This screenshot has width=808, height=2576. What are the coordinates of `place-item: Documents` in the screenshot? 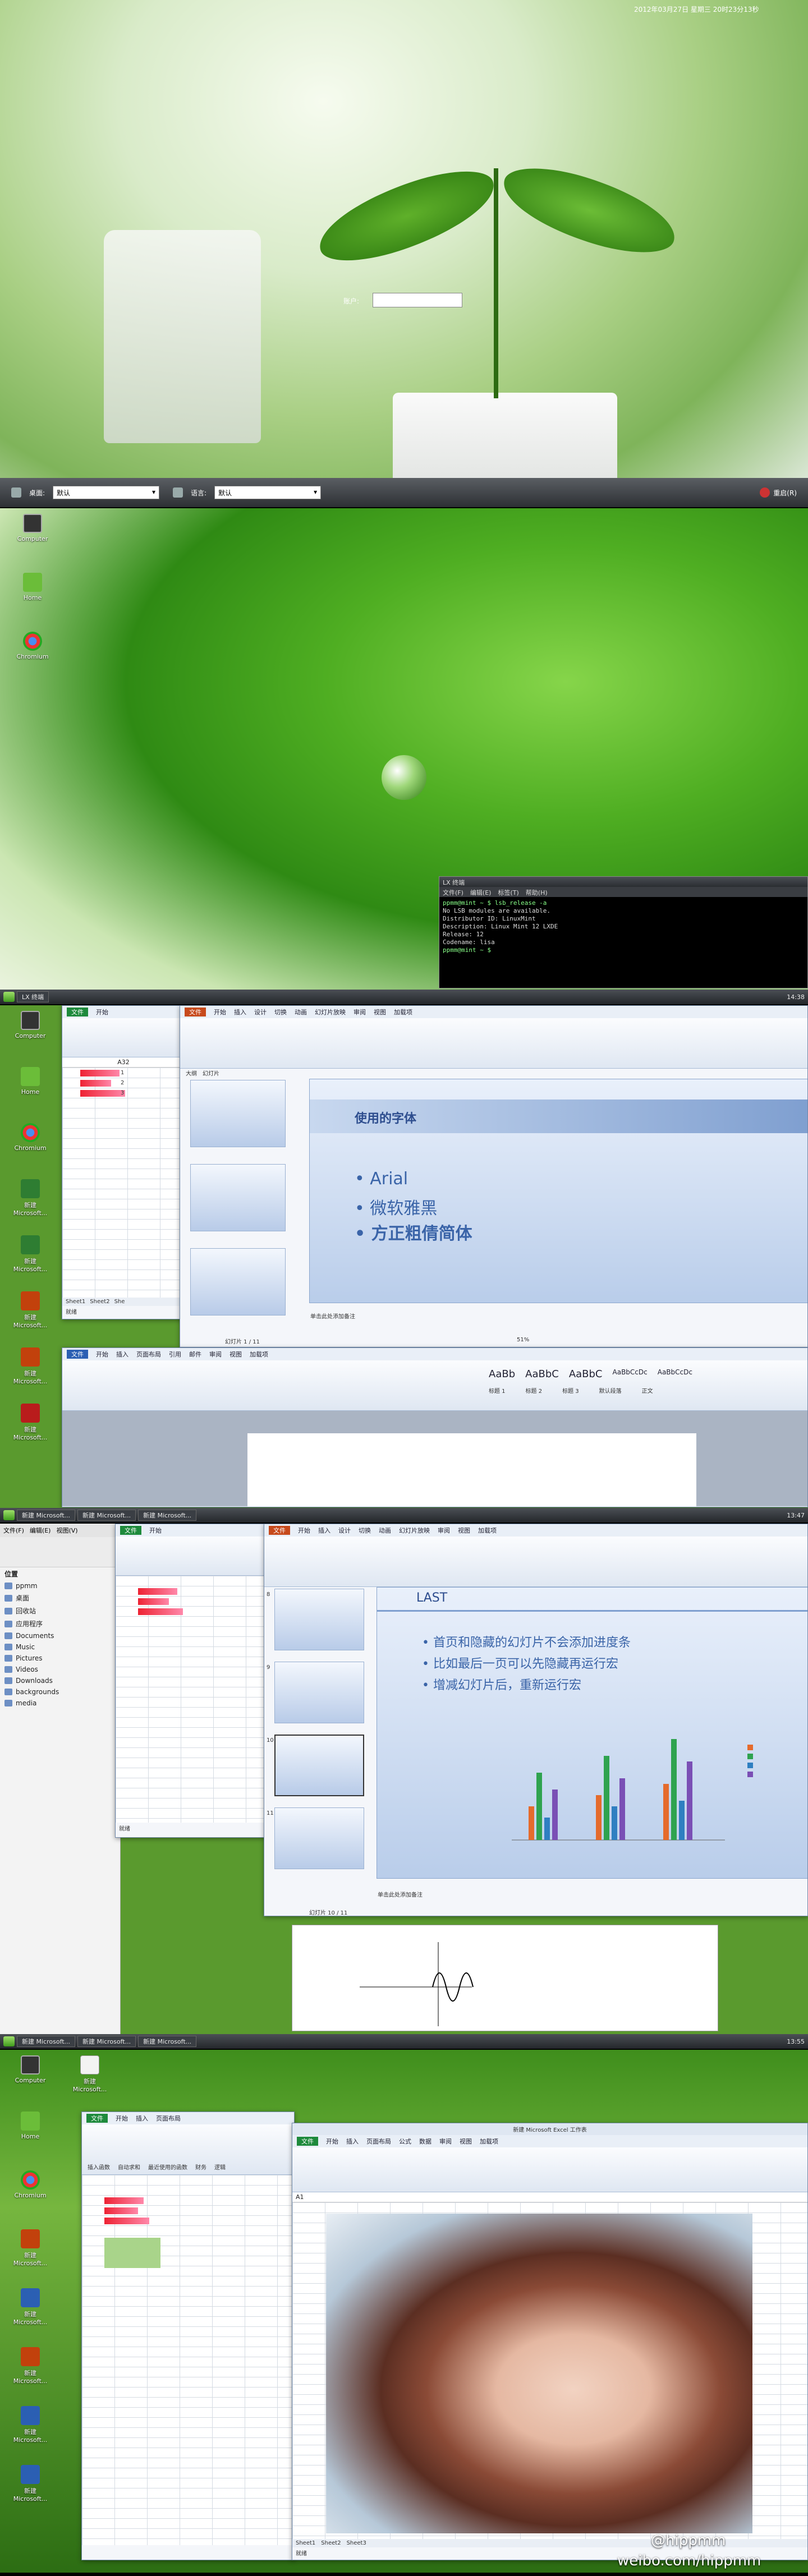 It's located at (60, 1636).